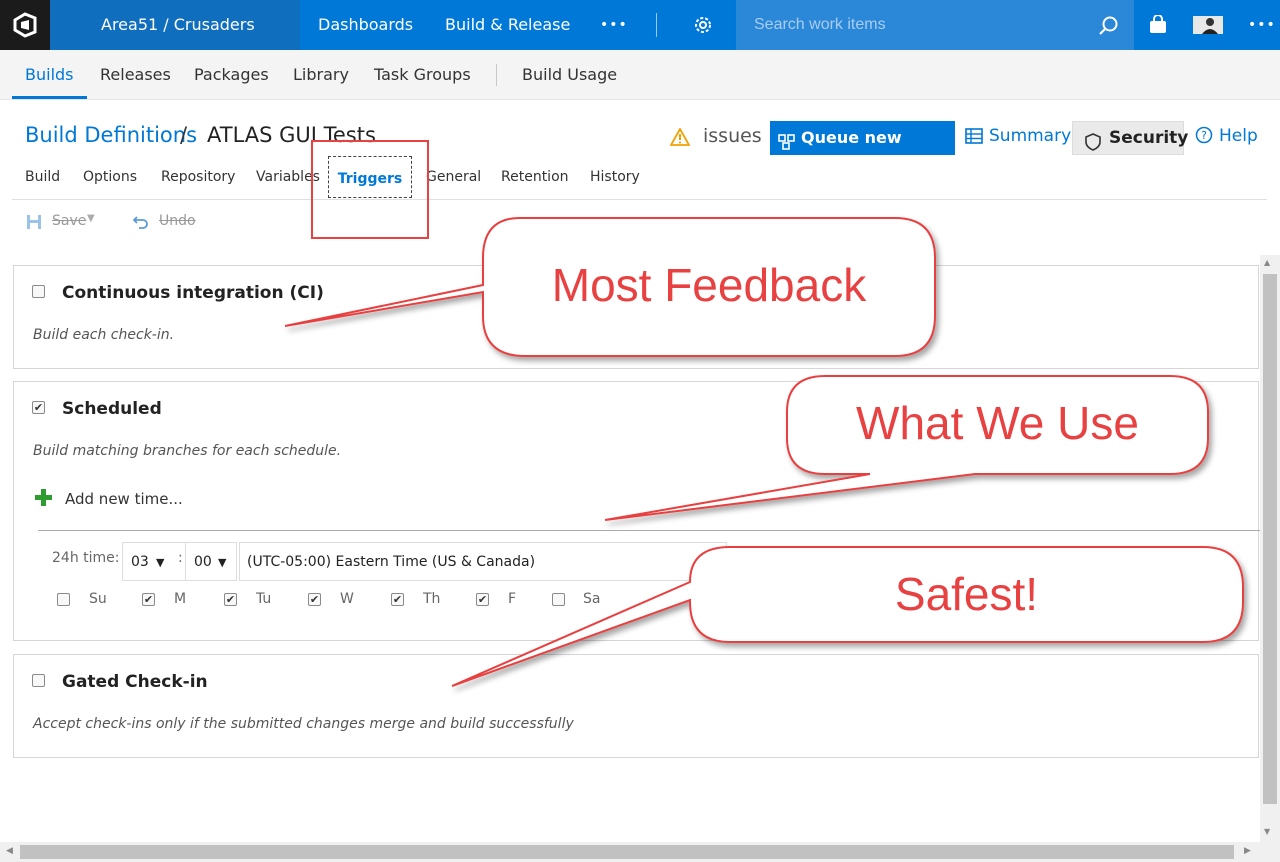 This screenshot has width=1280, height=862. What do you see at coordinates (370, 189) in the screenshot?
I see `triggers-highlight-box` at bounding box center [370, 189].